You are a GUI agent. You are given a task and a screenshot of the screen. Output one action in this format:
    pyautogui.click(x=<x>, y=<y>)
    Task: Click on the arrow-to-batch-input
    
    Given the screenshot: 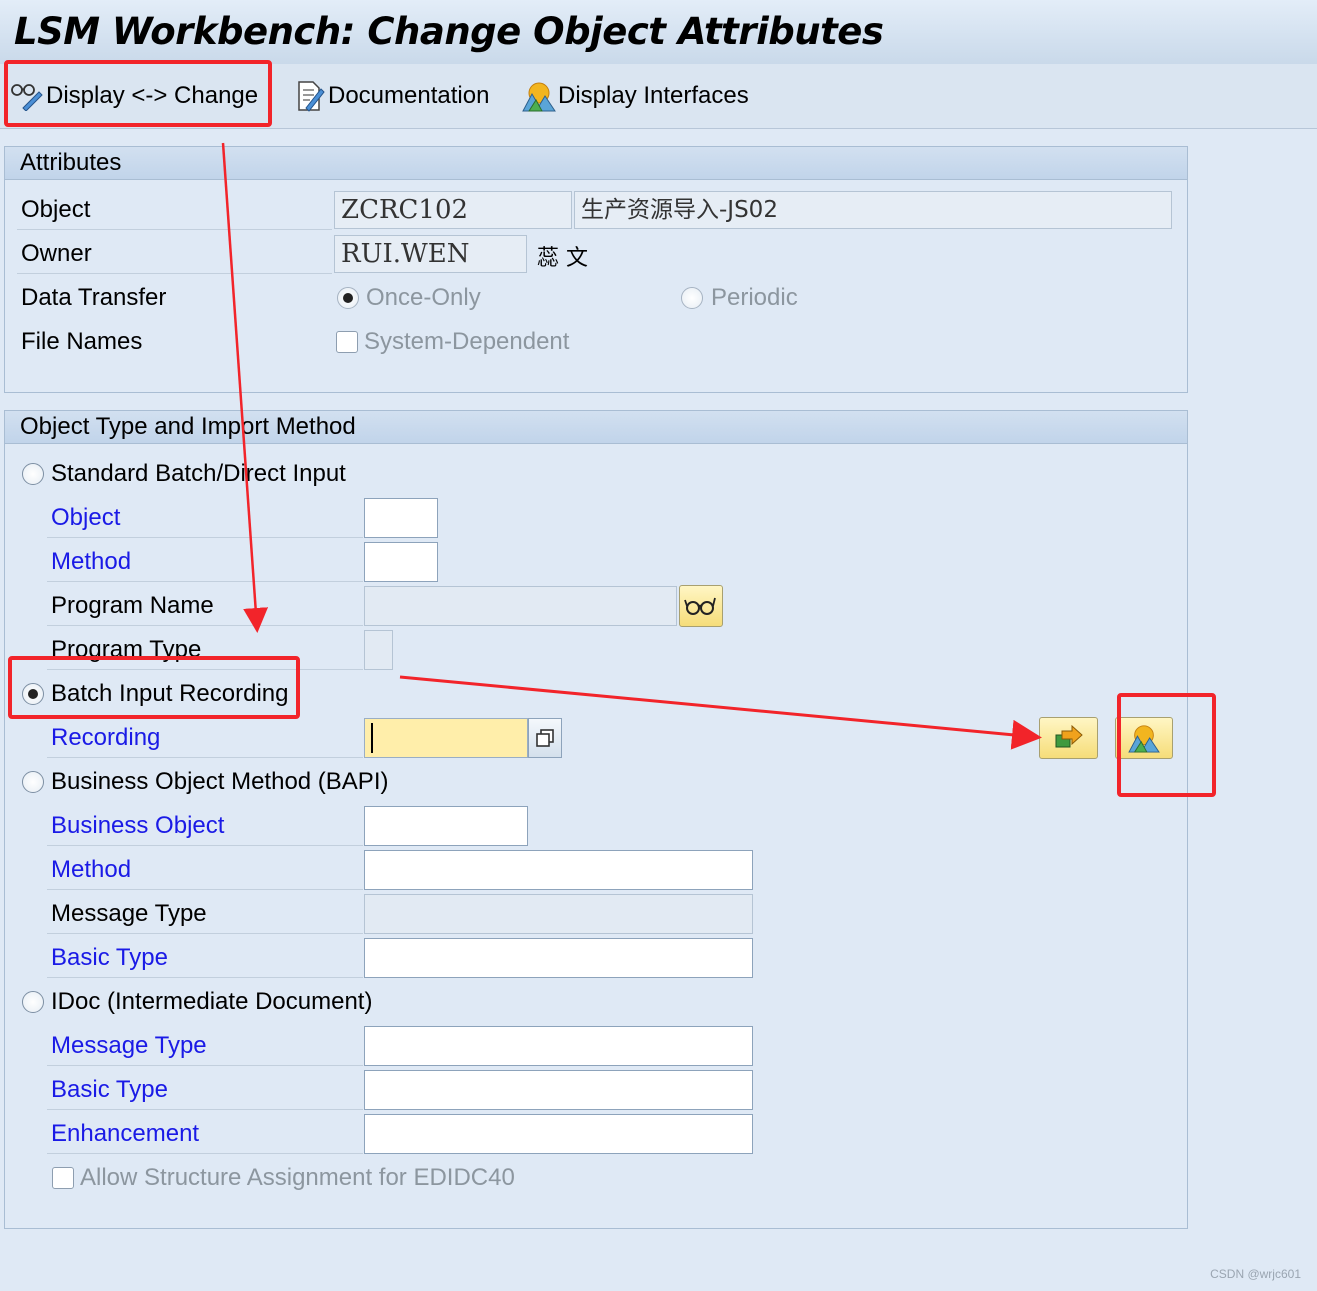 What is the action you would take?
    pyautogui.click(x=245, y=387)
    